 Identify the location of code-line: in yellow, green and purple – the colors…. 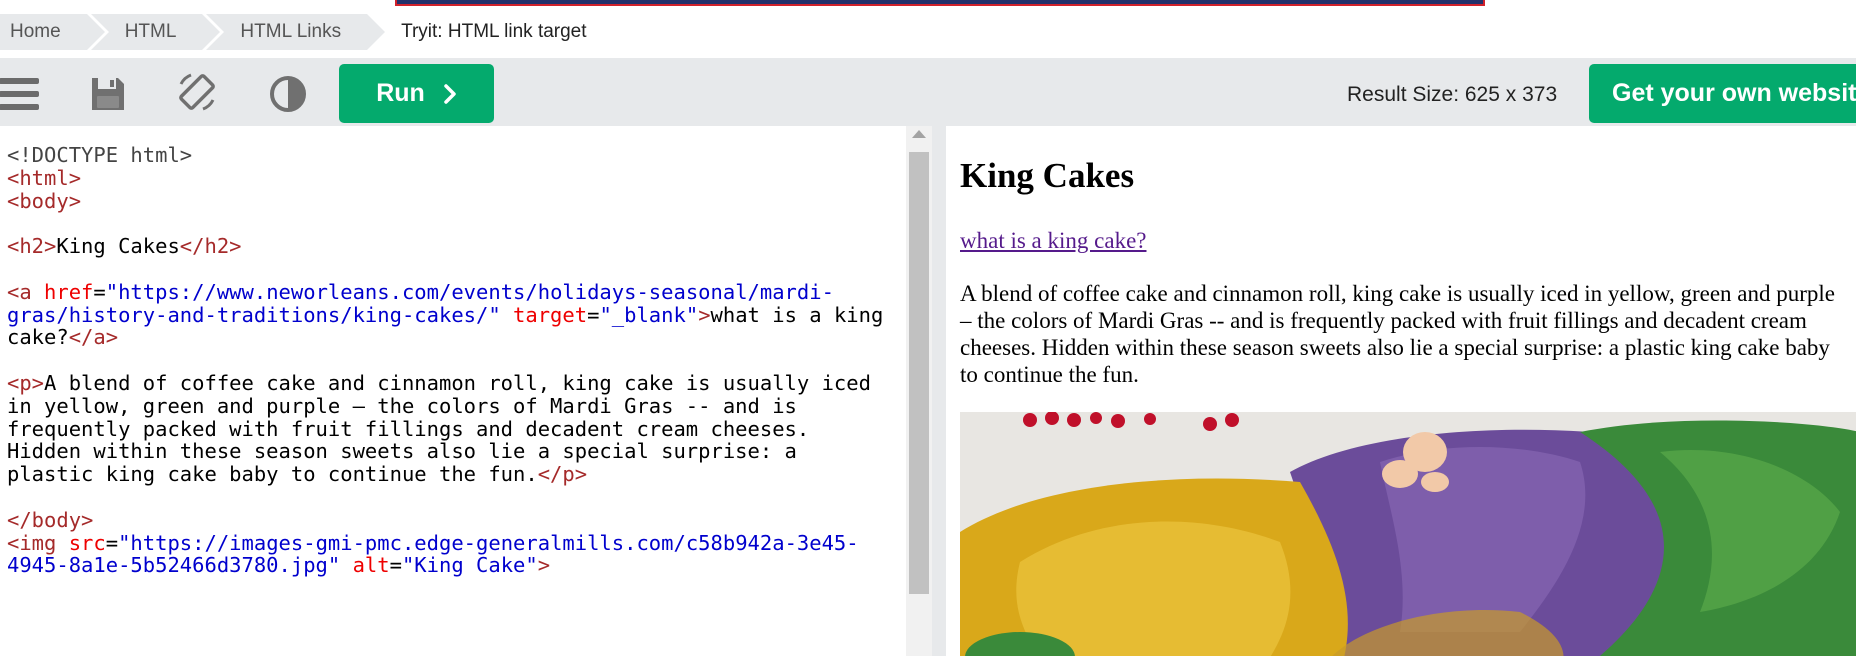
(445, 405).